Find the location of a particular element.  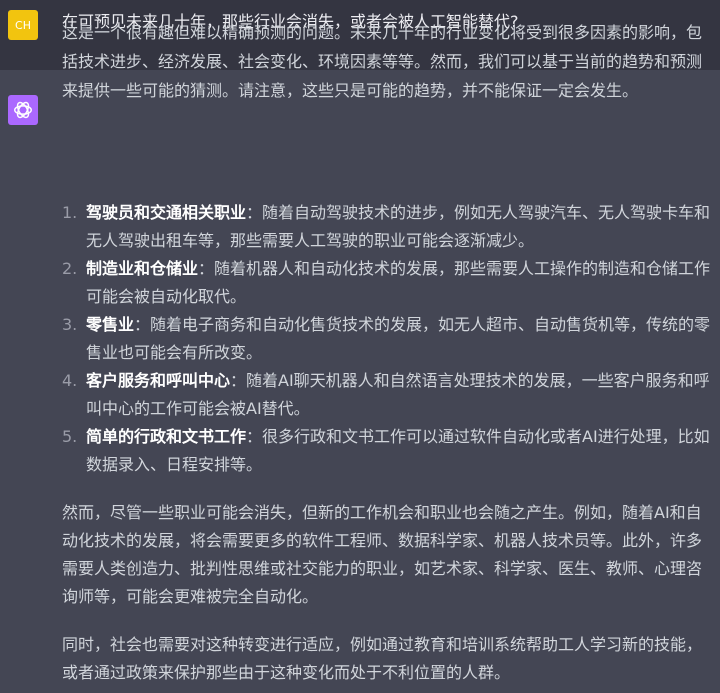

user-avatar: CH is located at coordinates (23, 25).